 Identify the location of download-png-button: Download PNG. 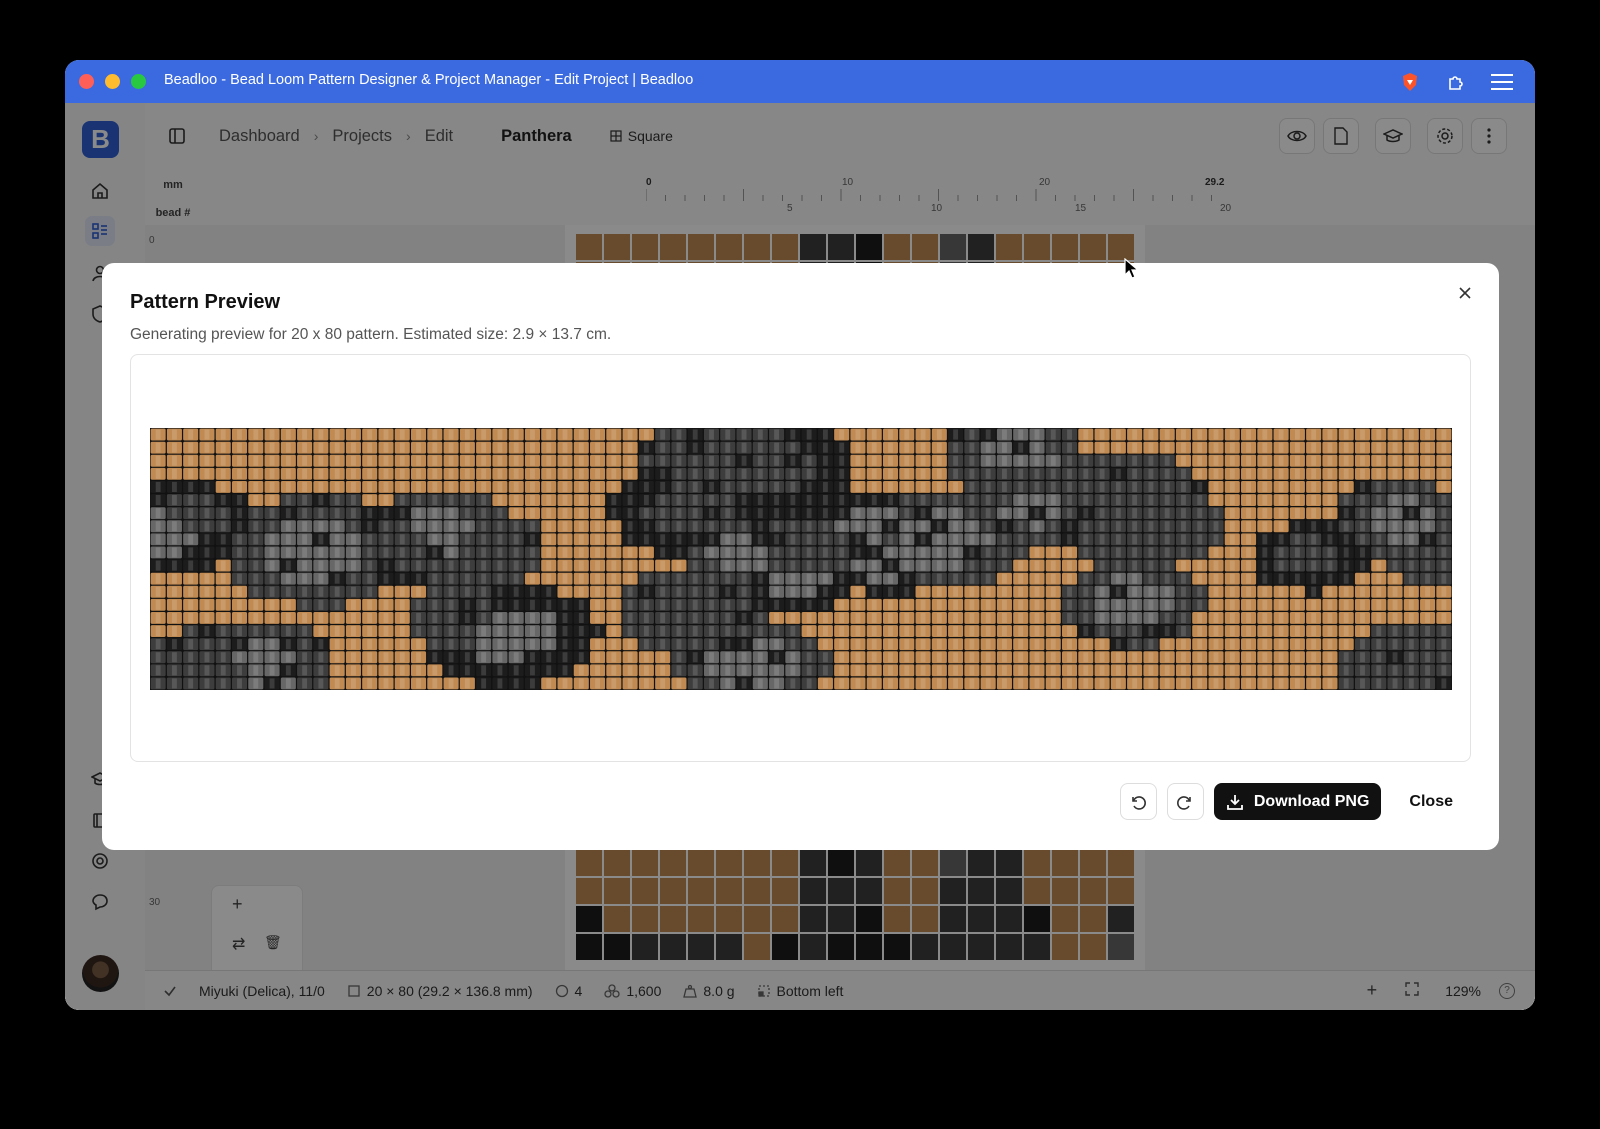
(1297, 801).